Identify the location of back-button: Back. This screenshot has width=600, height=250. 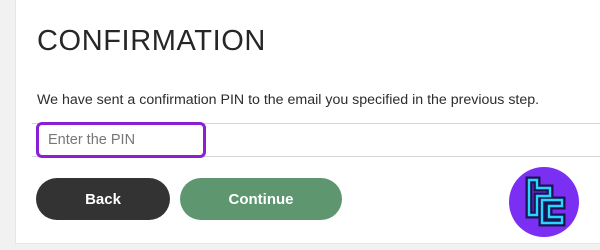
(103, 199).